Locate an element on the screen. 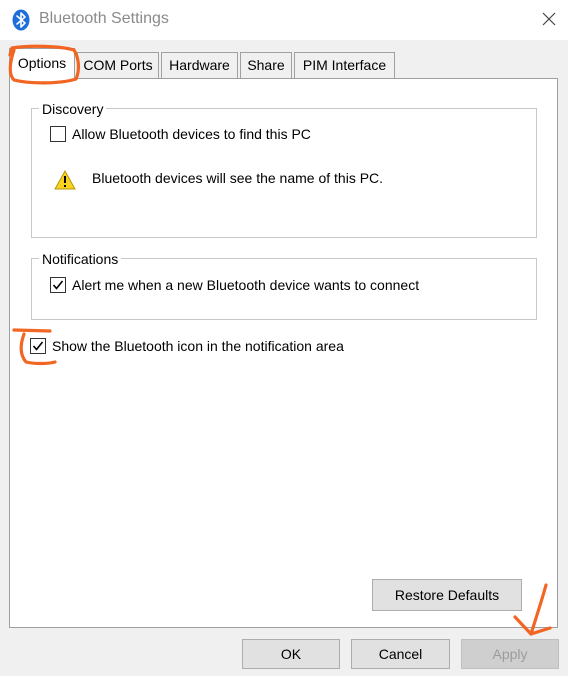  title-bar: Bluetooth Settings is located at coordinates (284, 20).